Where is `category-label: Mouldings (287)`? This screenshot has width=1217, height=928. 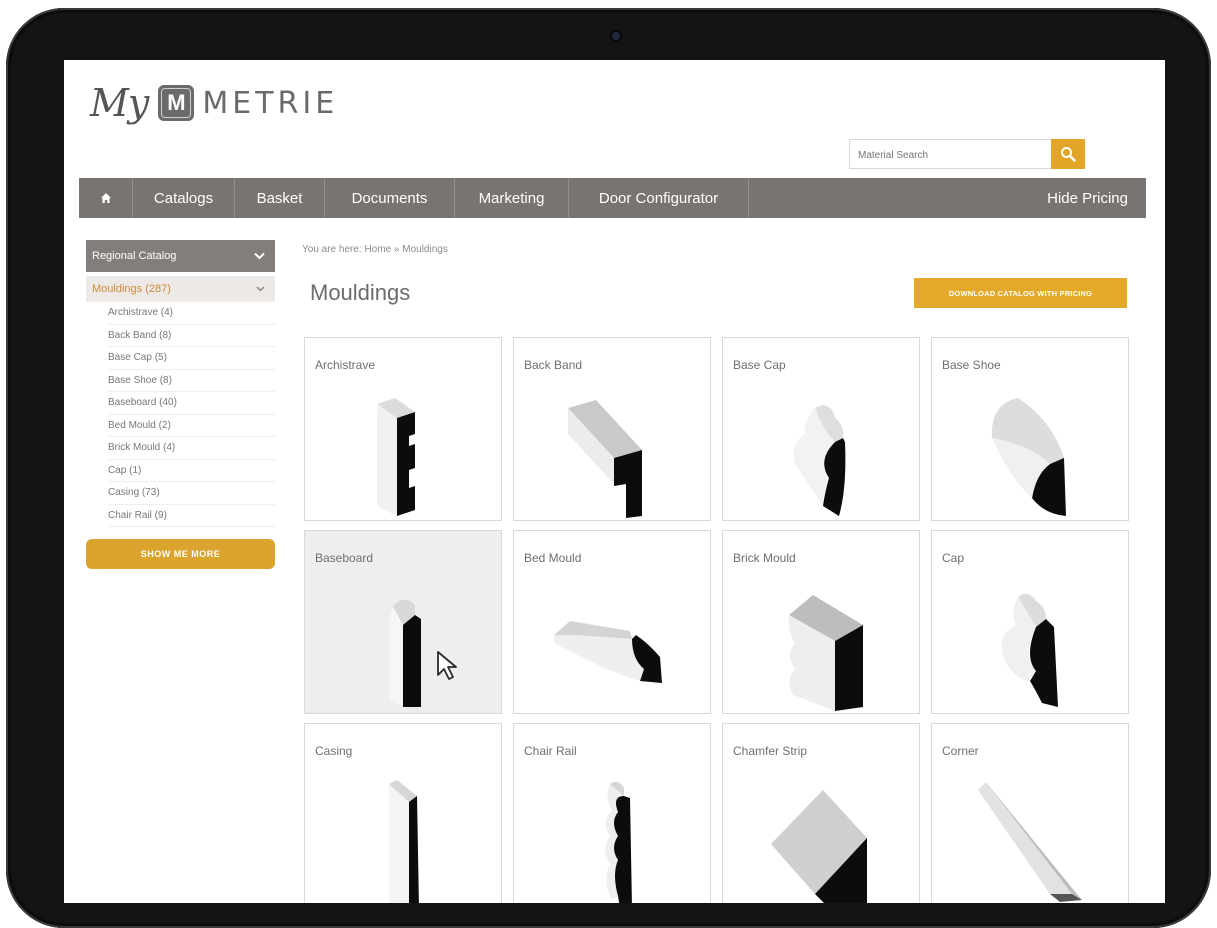
category-label: Mouldings (287) is located at coordinates (131, 289).